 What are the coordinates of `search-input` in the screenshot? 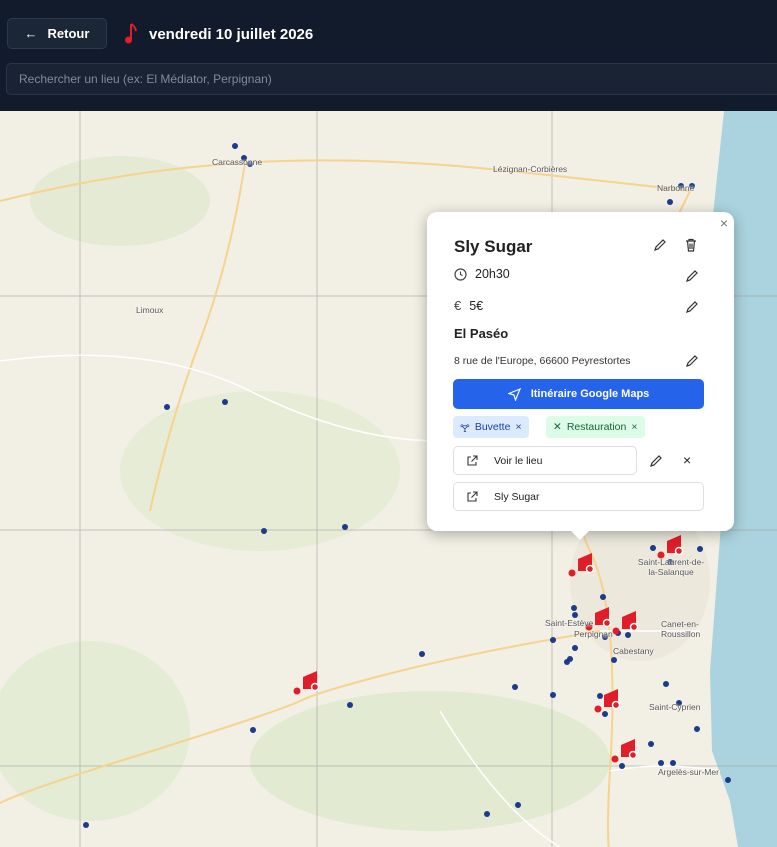 It's located at (391, 79).